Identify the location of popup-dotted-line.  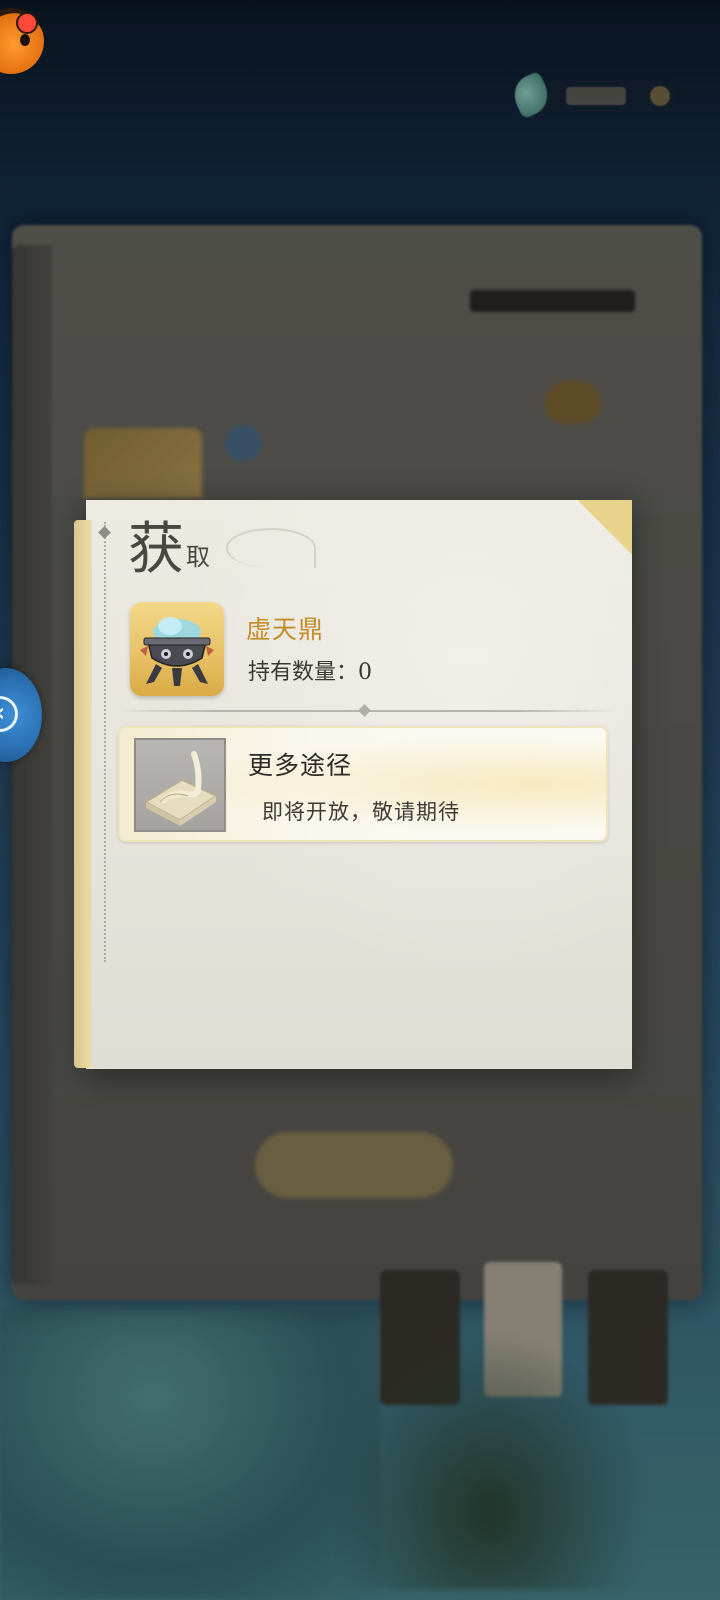
(105, 742).